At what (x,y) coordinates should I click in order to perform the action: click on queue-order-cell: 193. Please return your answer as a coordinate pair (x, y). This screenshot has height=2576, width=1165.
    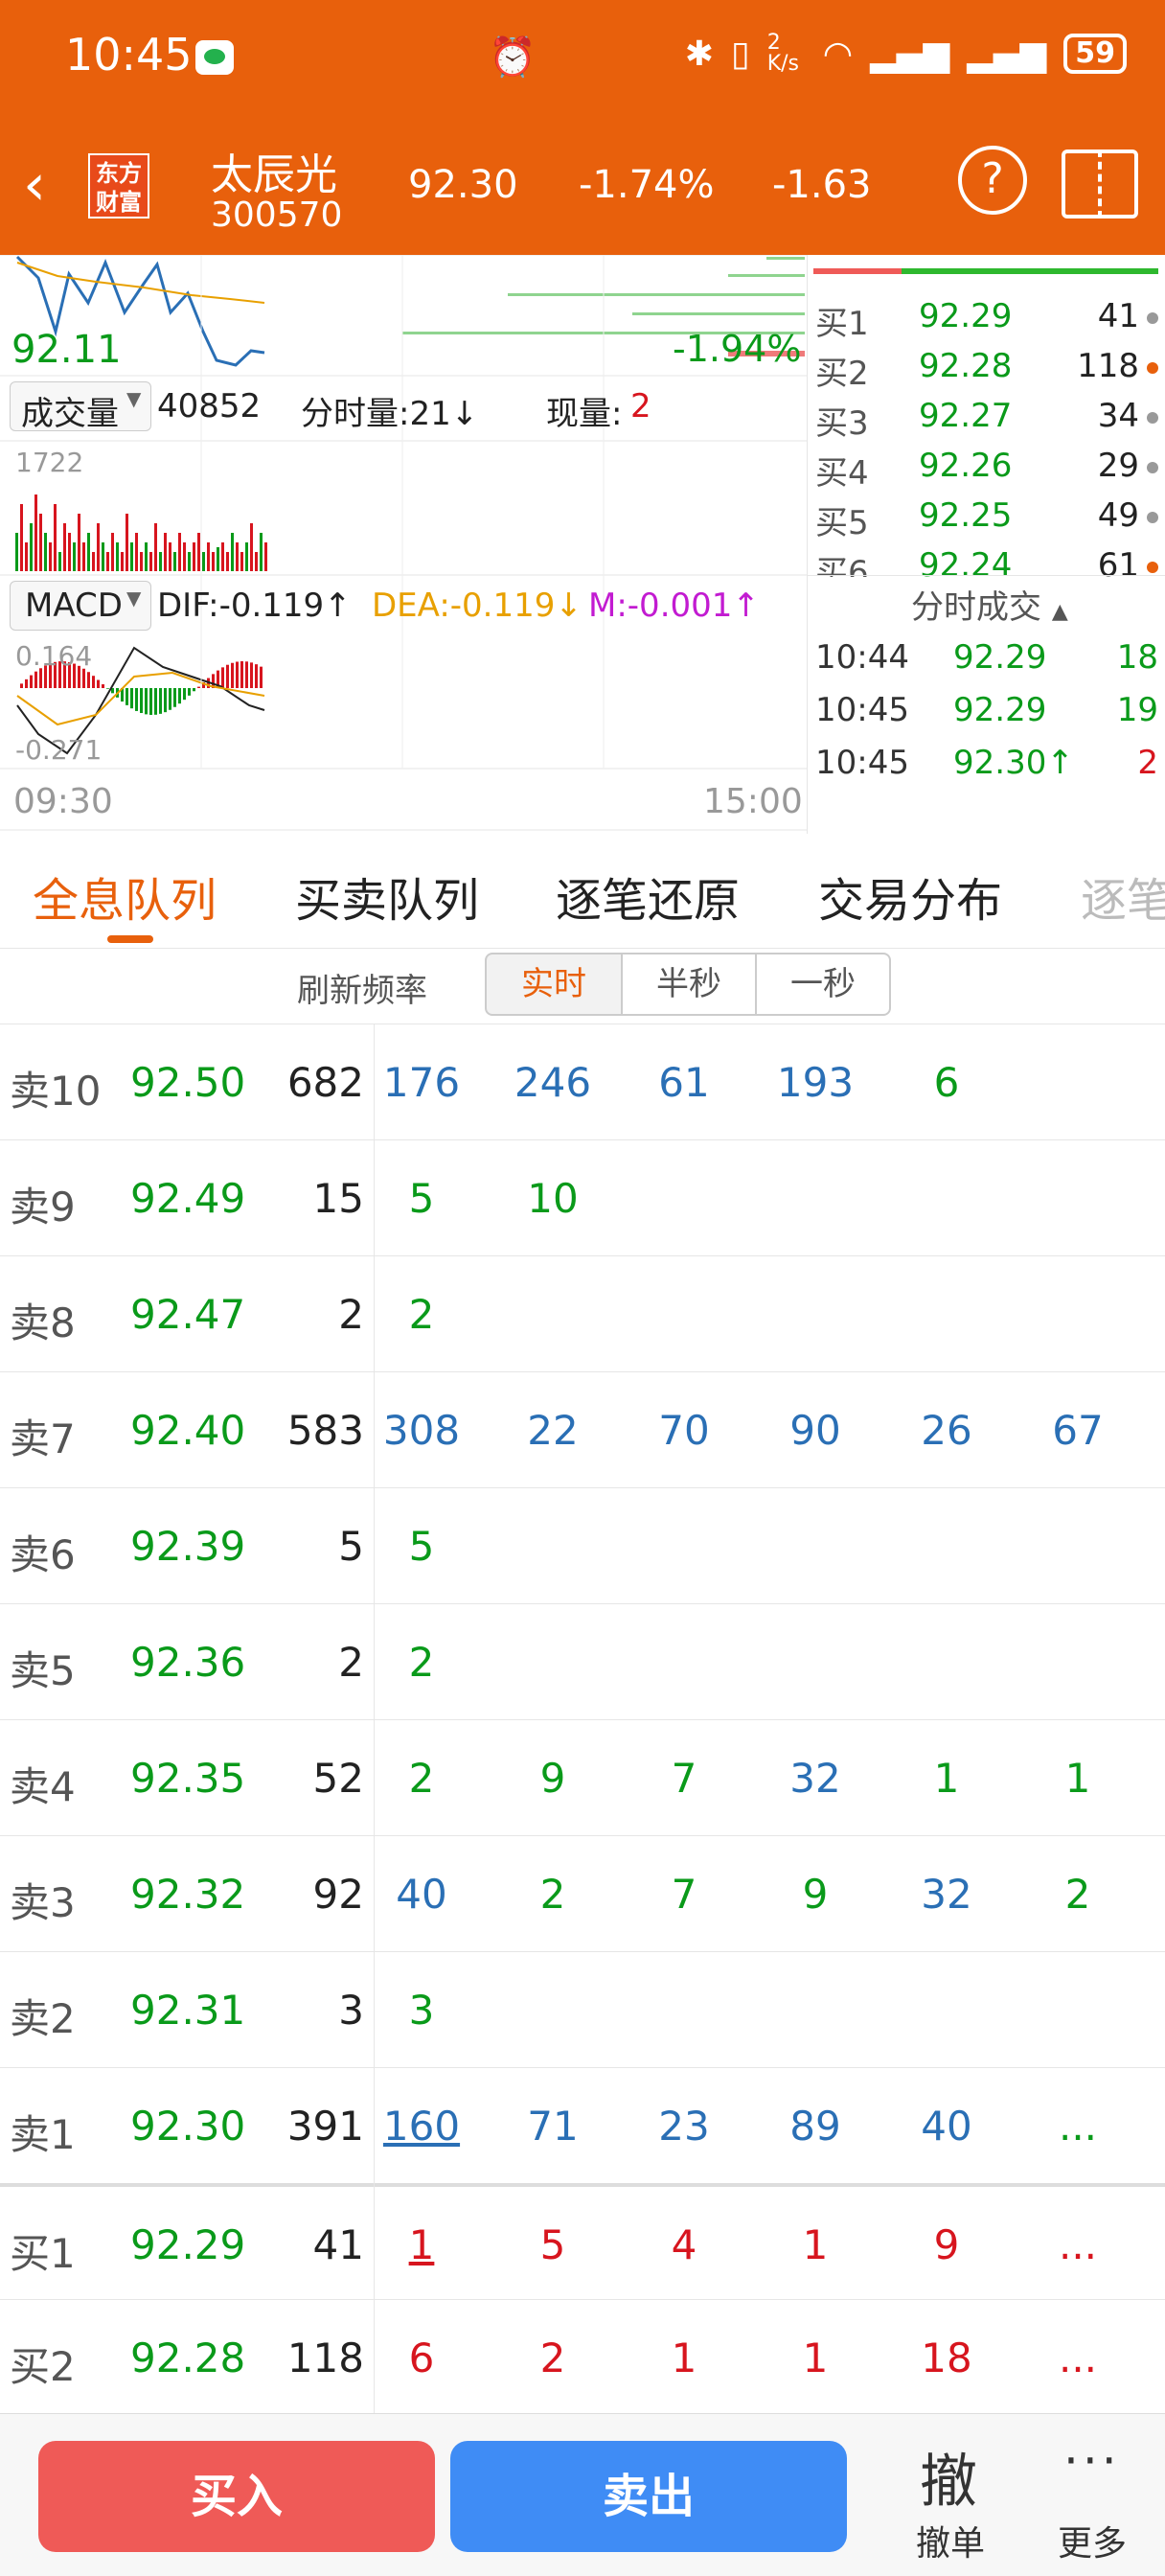
    Looking at the image, I should click on (815, 1082).